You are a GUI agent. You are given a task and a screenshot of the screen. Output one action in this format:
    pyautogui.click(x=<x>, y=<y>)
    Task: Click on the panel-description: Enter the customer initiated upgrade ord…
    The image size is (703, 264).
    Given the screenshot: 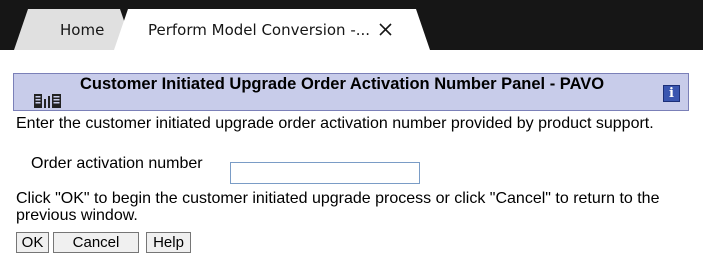 What is the action you would take?
    pyautogui.click(x=335, y=123)
    